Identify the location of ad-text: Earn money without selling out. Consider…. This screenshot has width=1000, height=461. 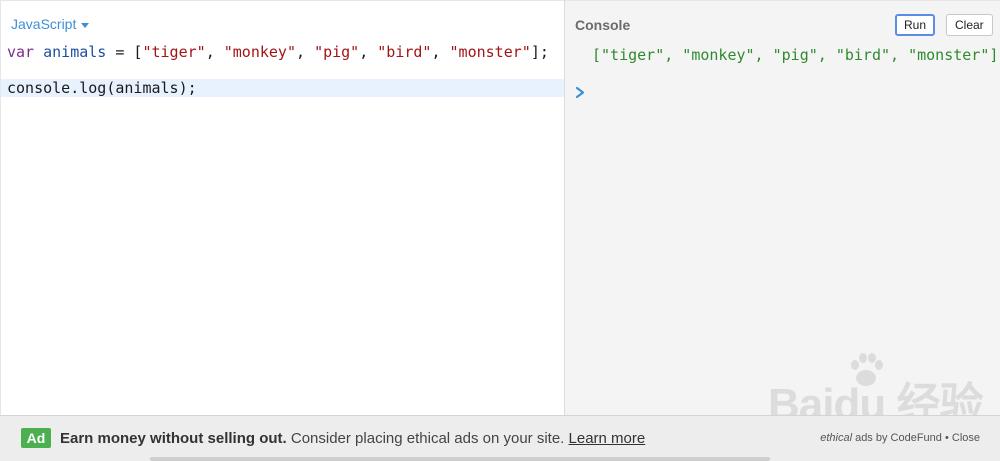
(352, 438).